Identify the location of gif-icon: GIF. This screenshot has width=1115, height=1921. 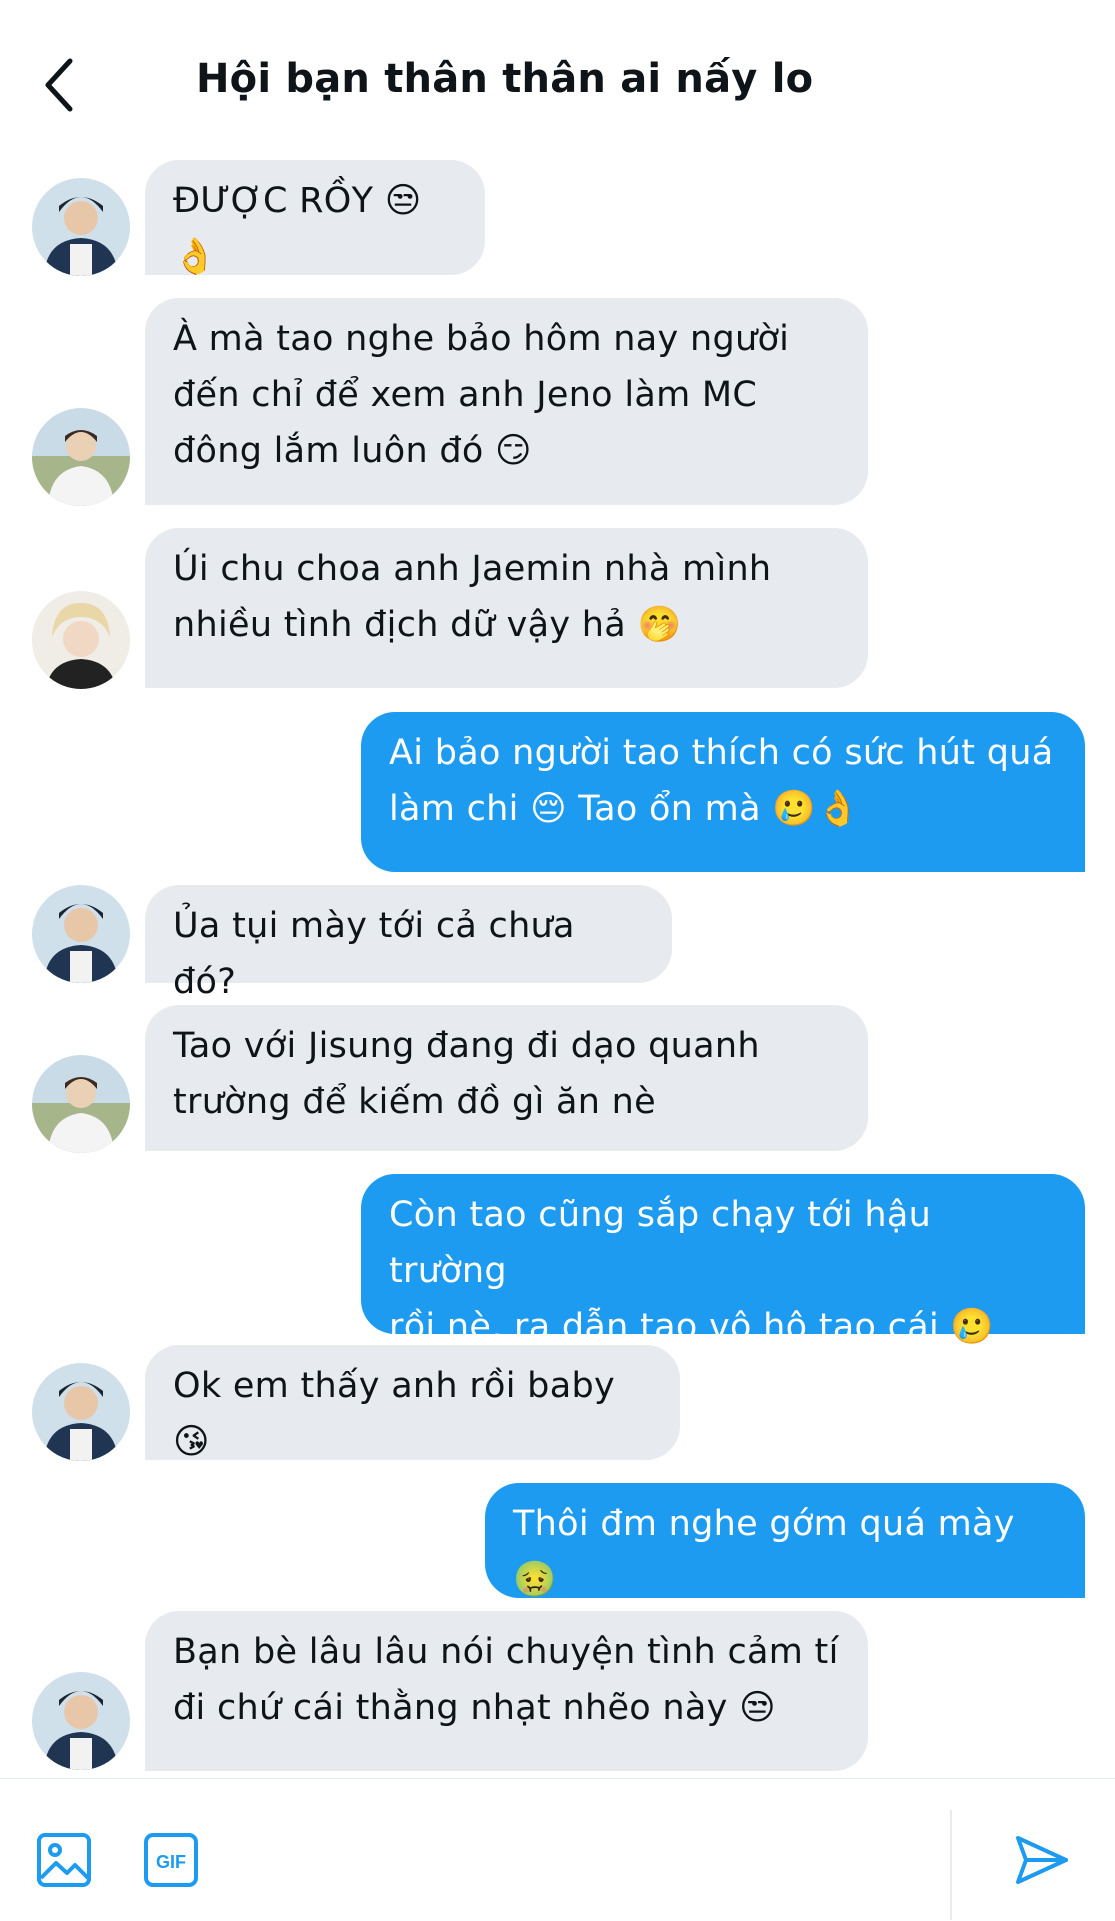
(171, 1860).